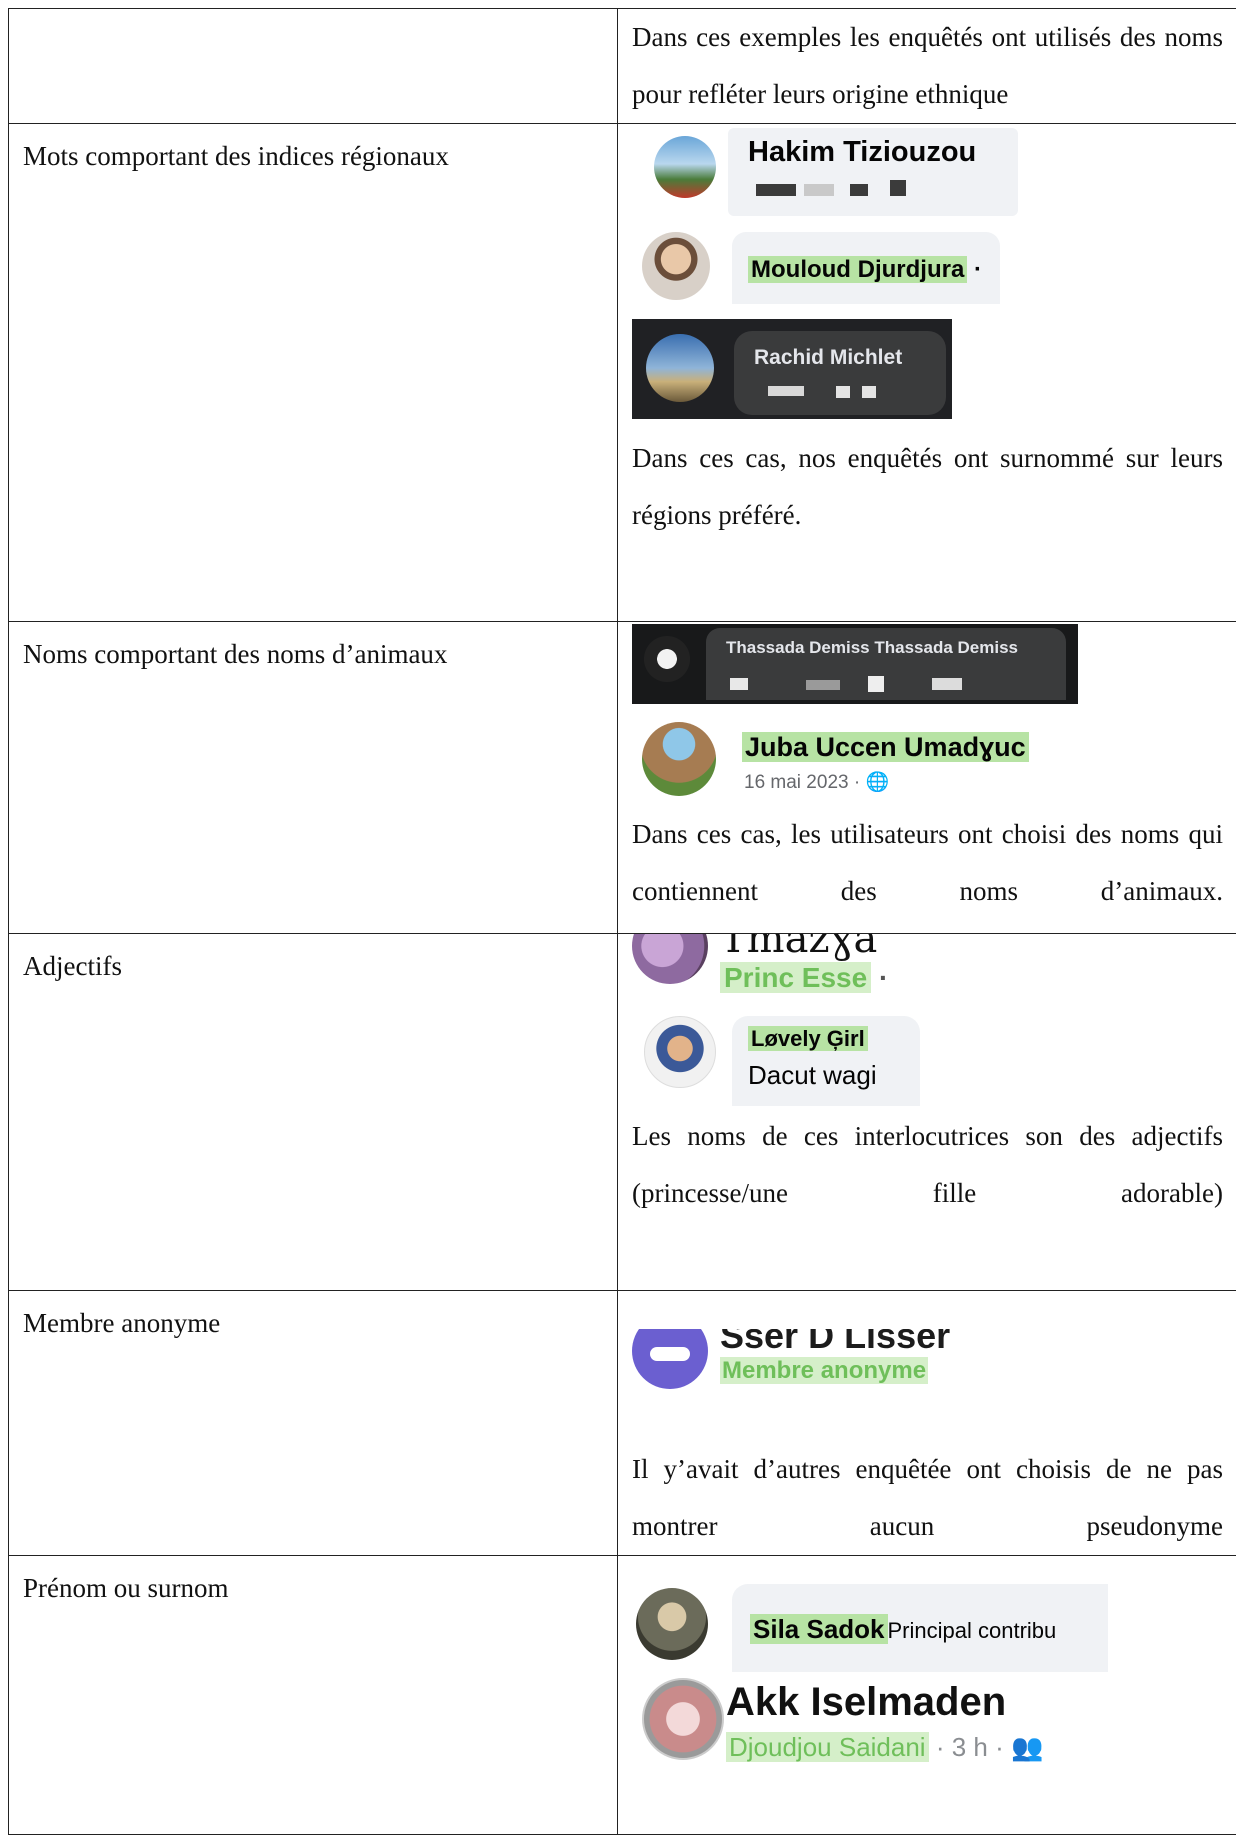  What do you see at coordinates (866, 1702) in the screenshot?
I see `profile-name: Akk Iselmaden` at bounding box center [866, 1702].